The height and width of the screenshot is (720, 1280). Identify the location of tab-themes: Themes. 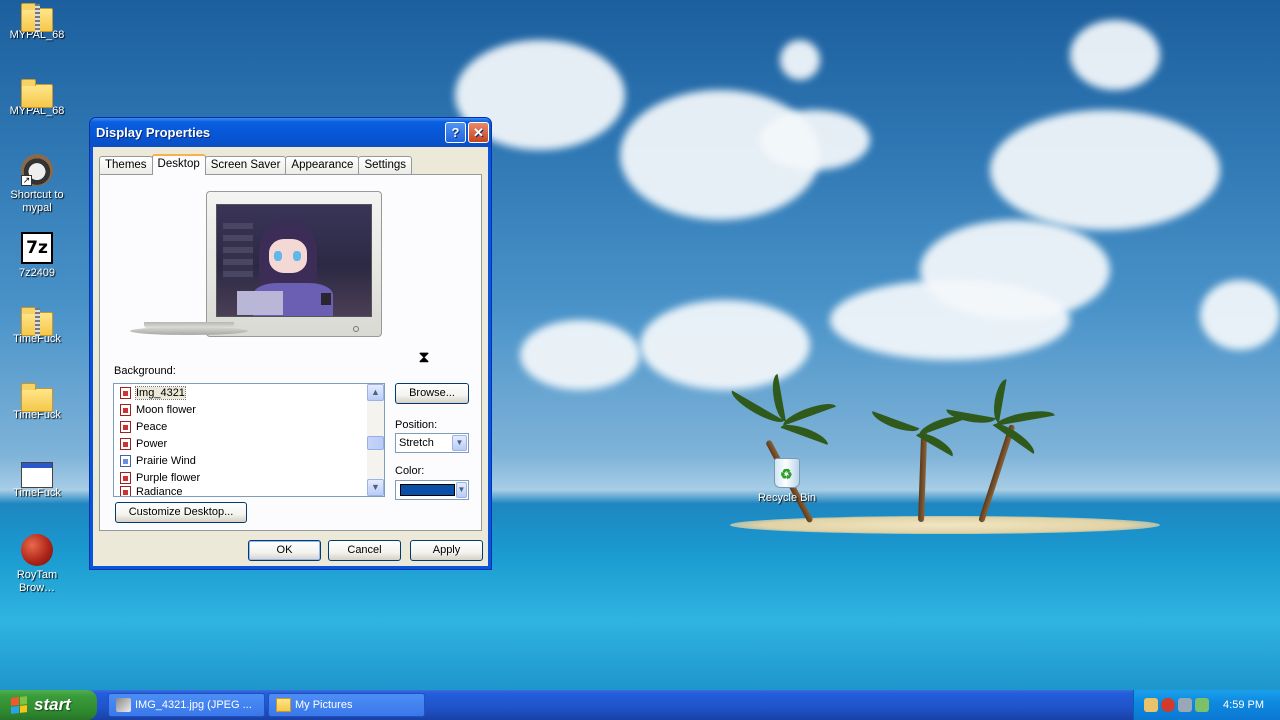
(126, 165).